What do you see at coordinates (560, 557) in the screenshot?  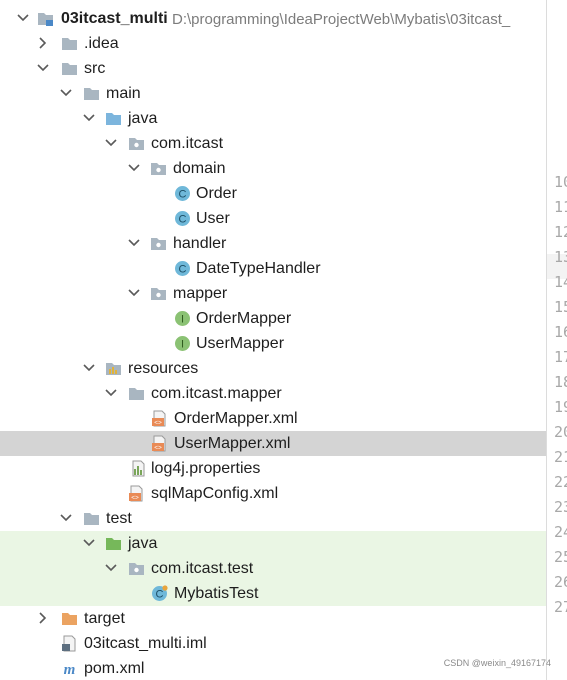 I see `line-number: 25` at bounding box center [560, 557].